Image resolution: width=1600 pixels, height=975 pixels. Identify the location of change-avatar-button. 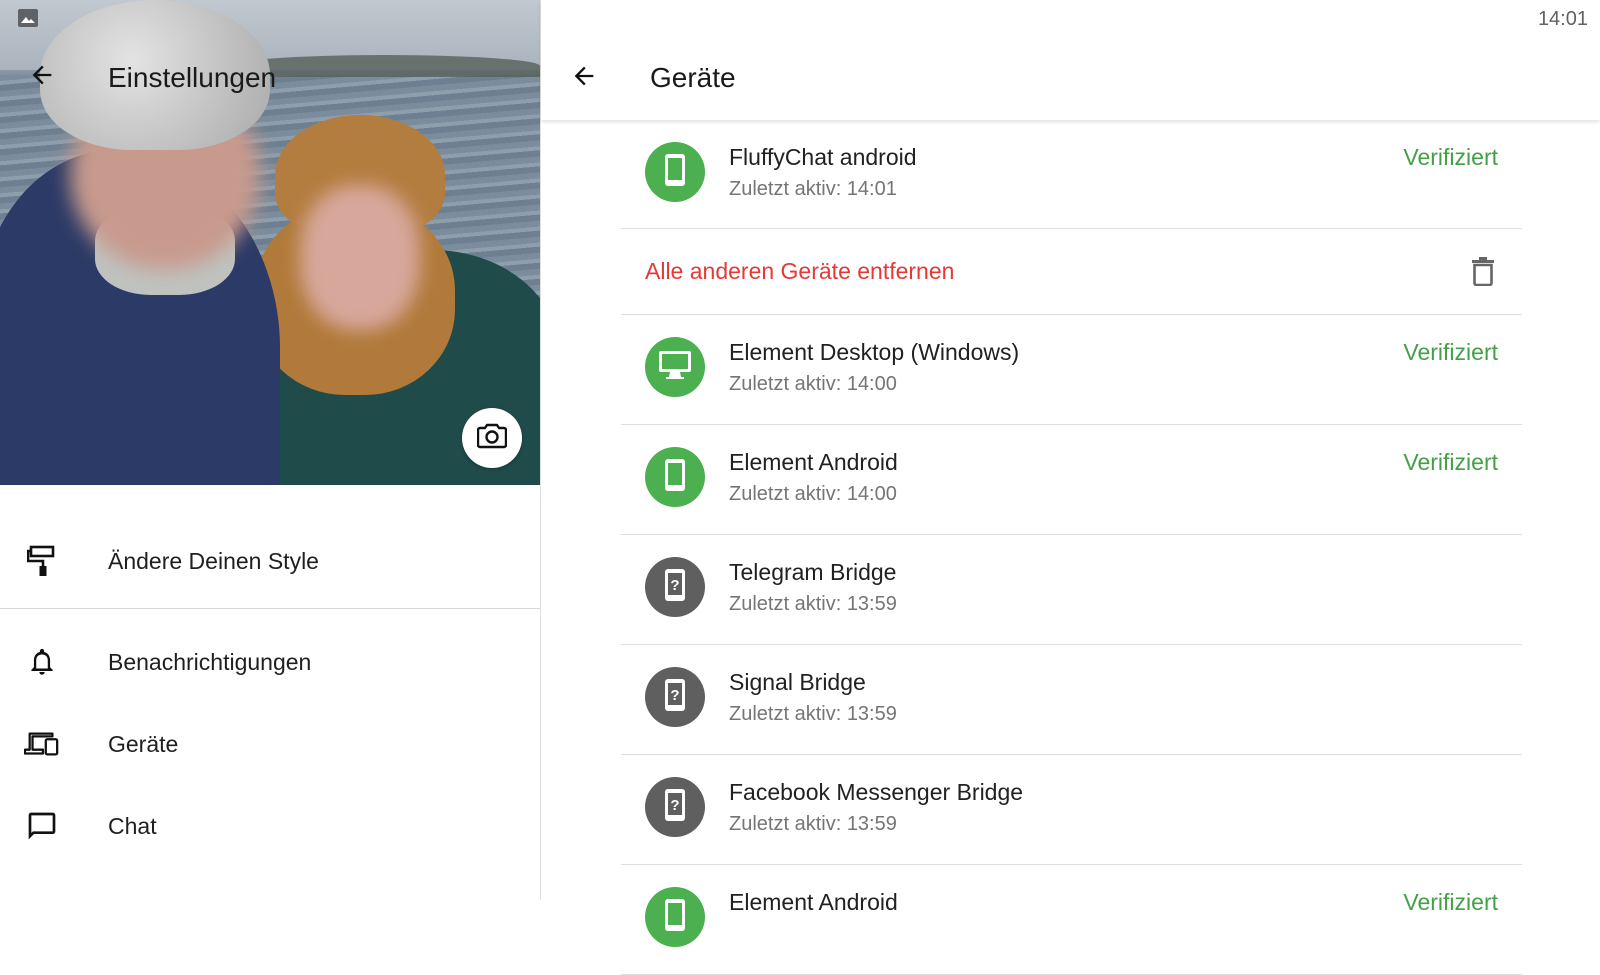
(492, 438).